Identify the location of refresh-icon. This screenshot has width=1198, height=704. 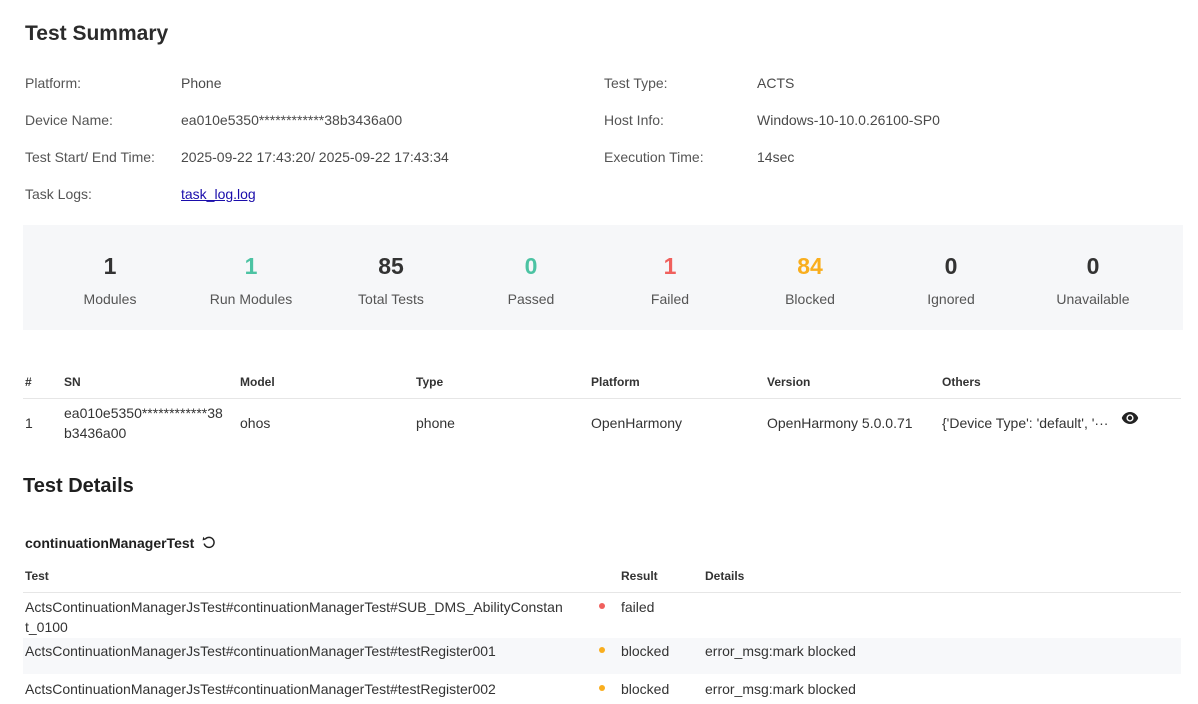
(209, 542).